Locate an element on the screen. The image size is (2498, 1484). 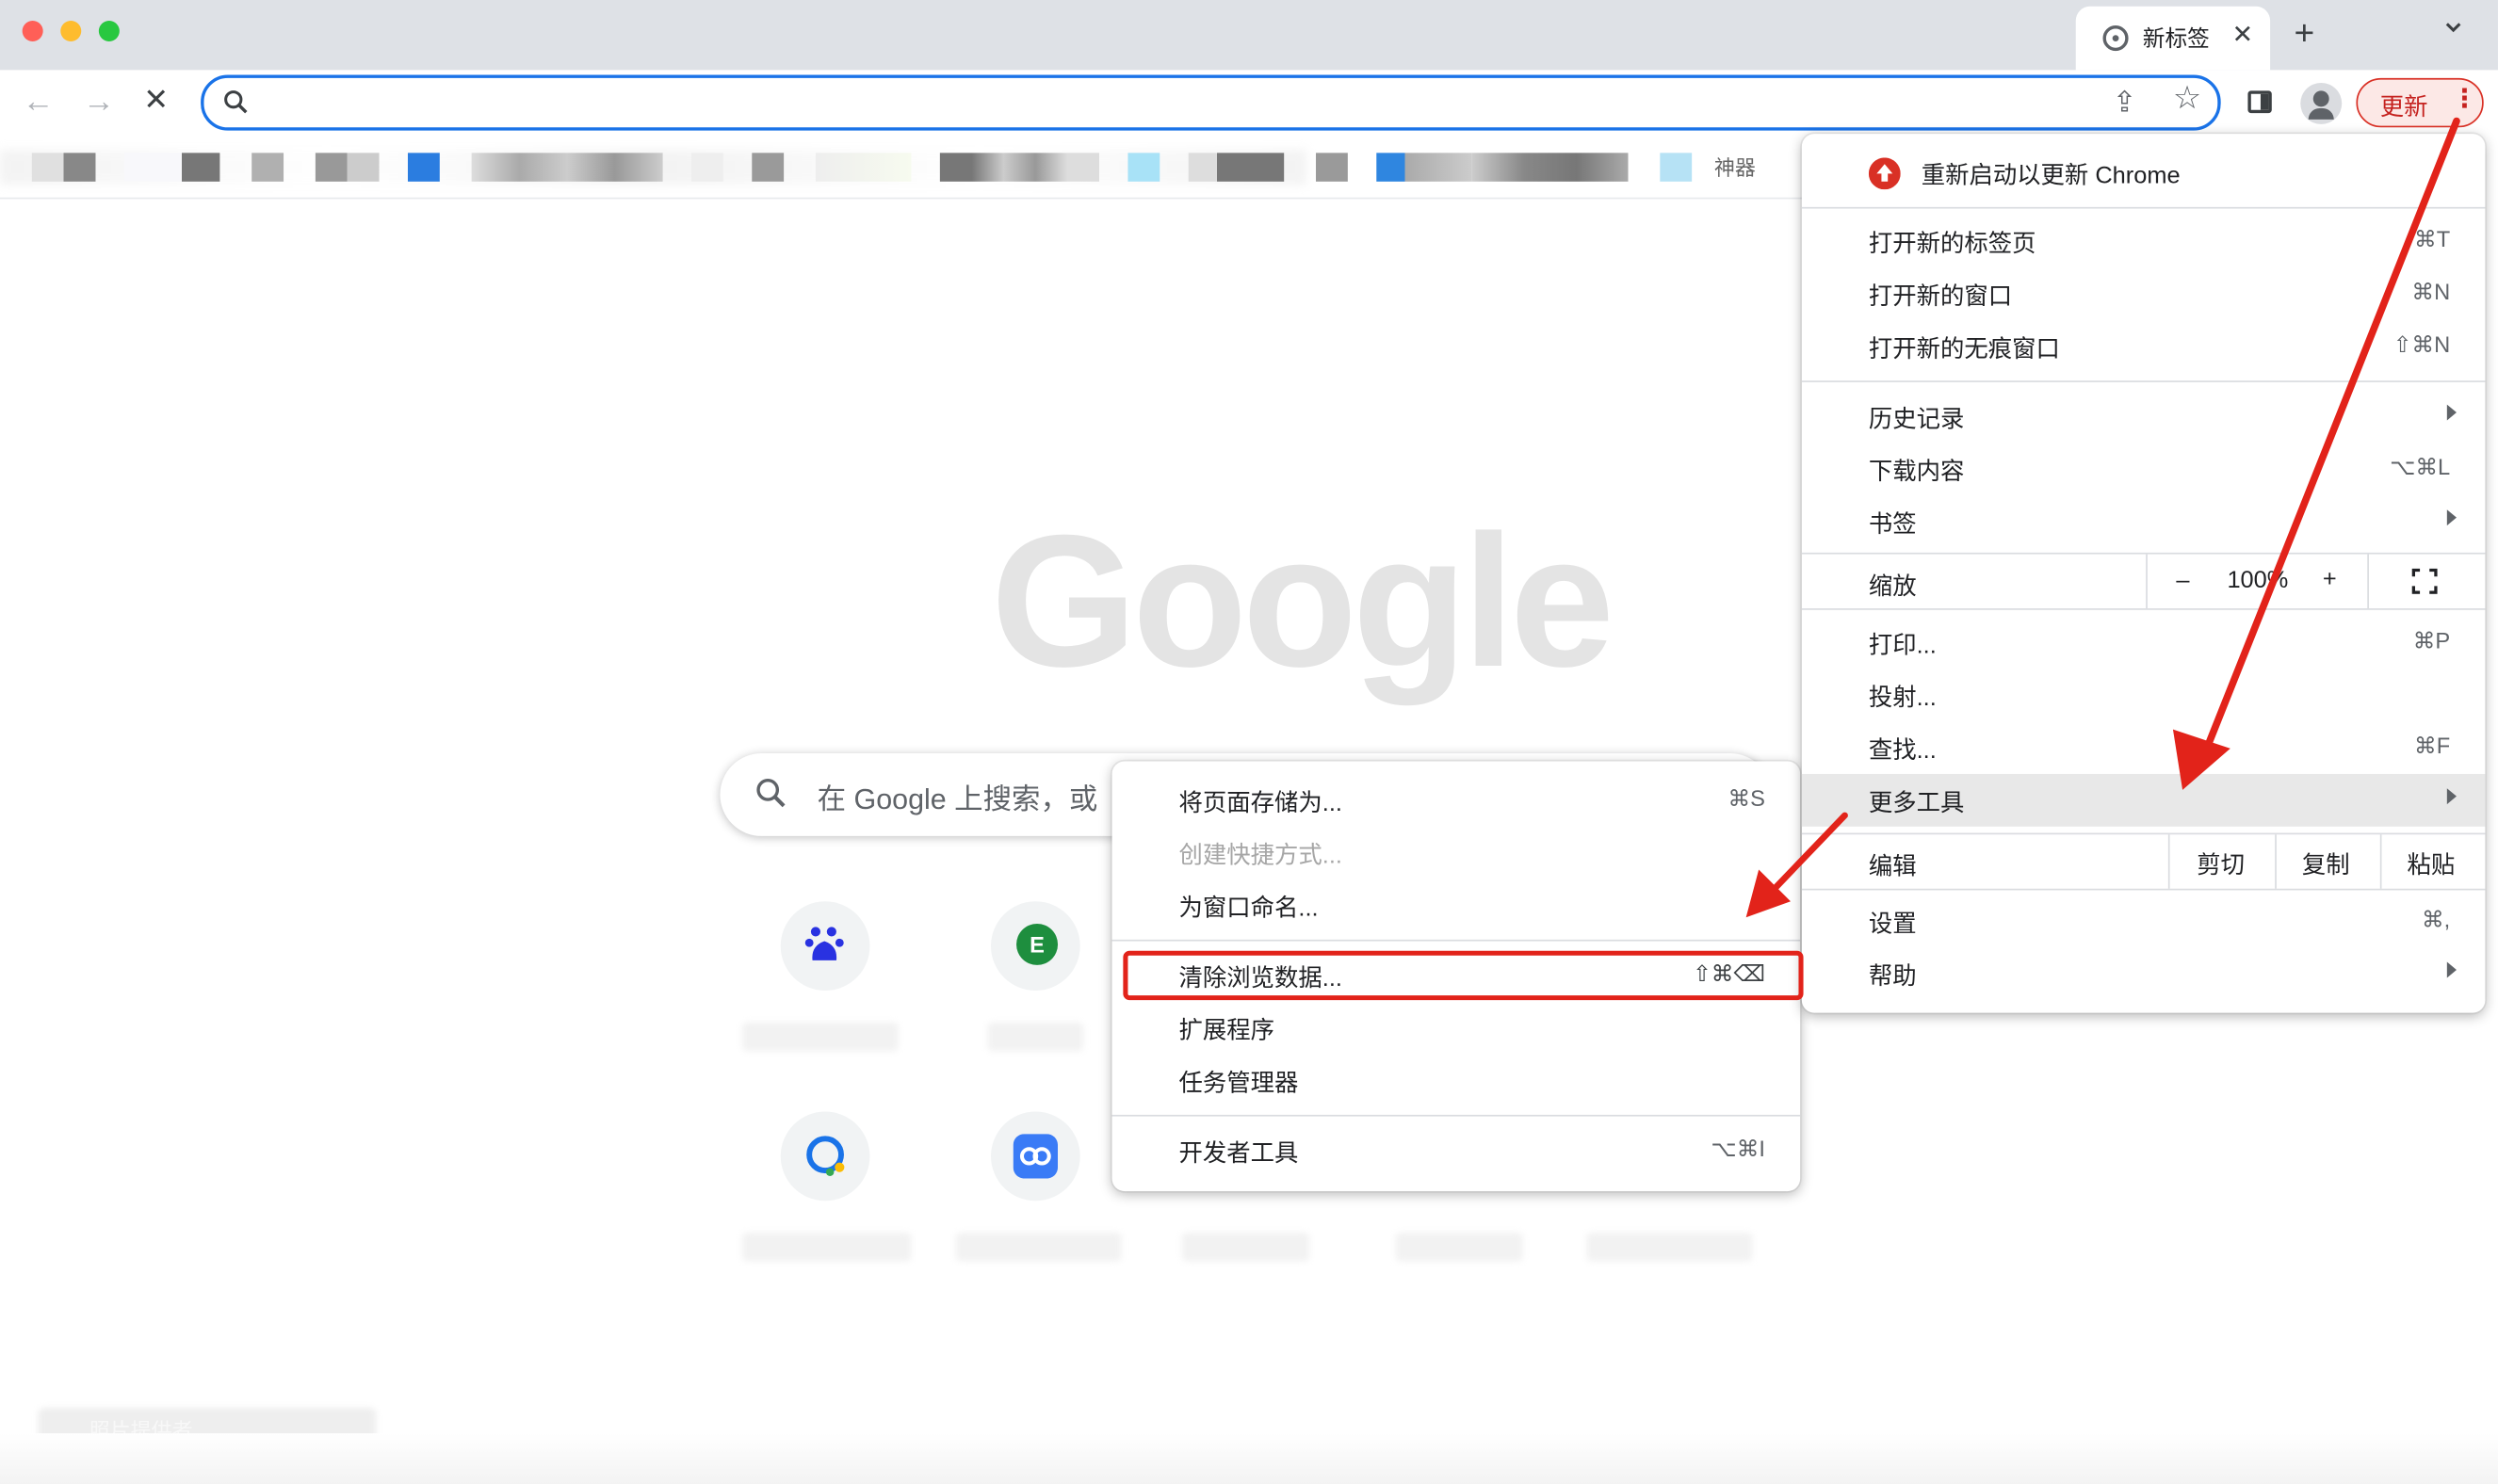
arrow-head is located at coordinates (2201, 760).